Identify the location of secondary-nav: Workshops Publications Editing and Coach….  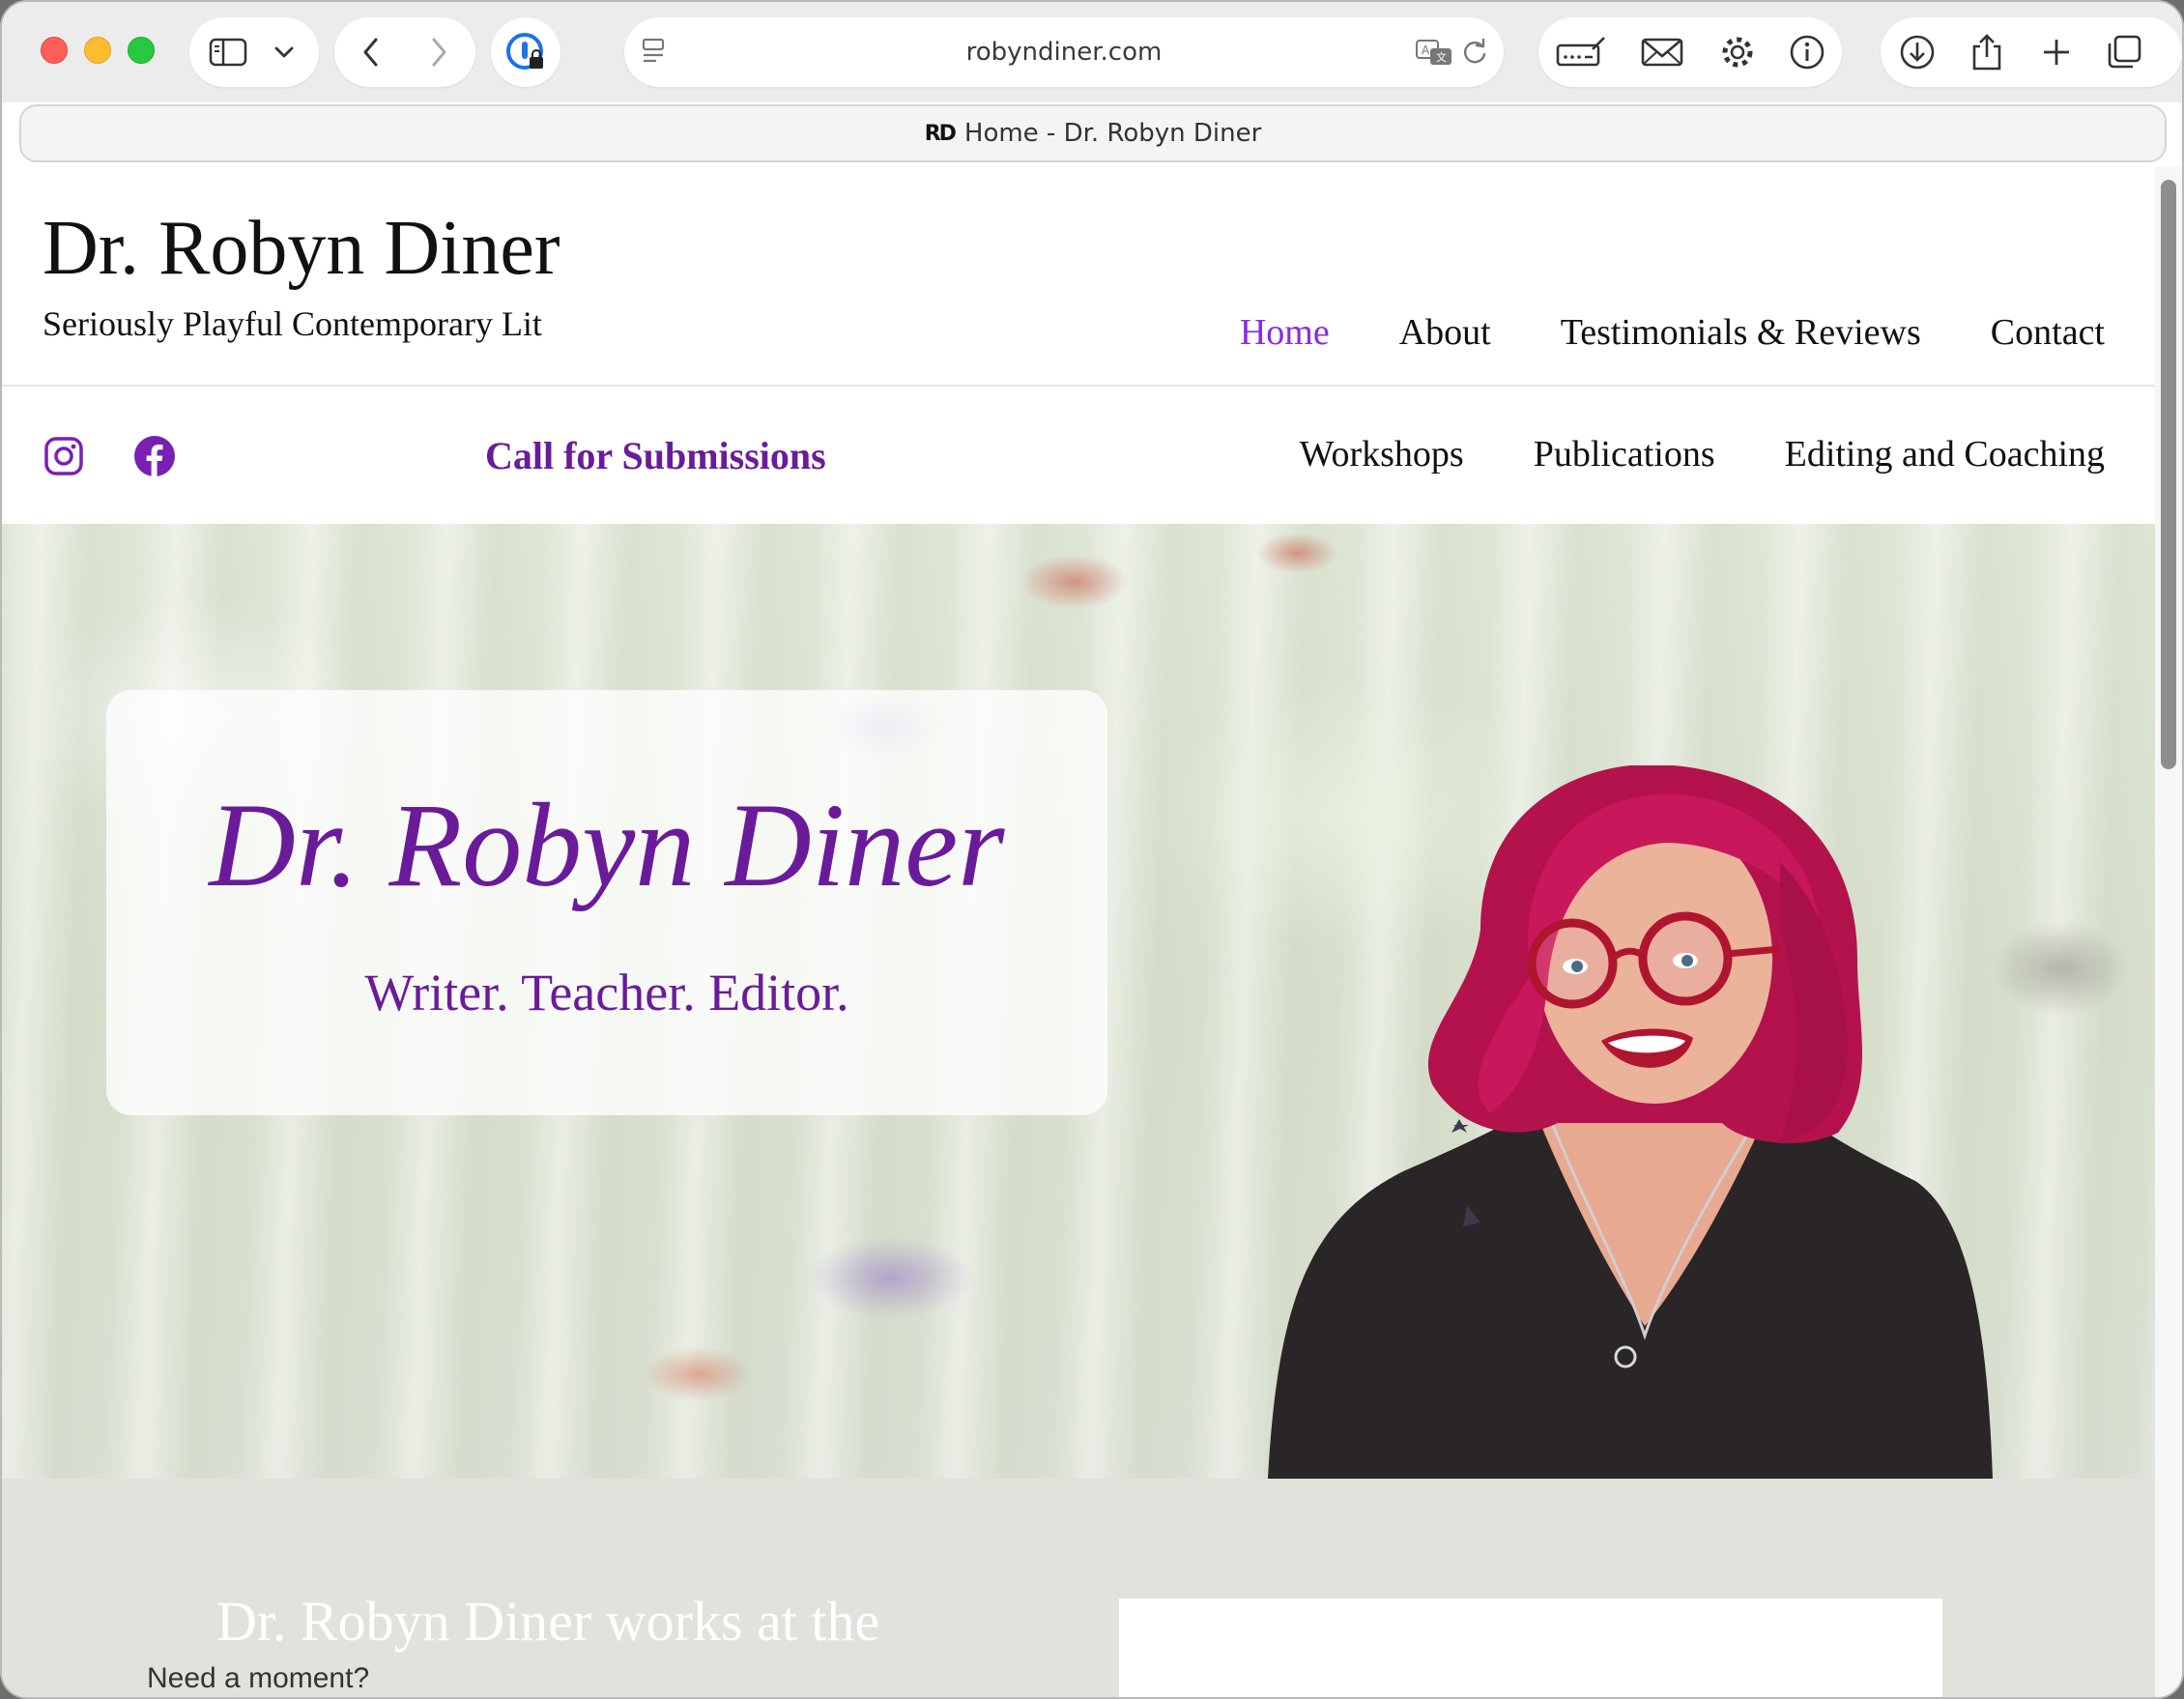
(1702, 454).